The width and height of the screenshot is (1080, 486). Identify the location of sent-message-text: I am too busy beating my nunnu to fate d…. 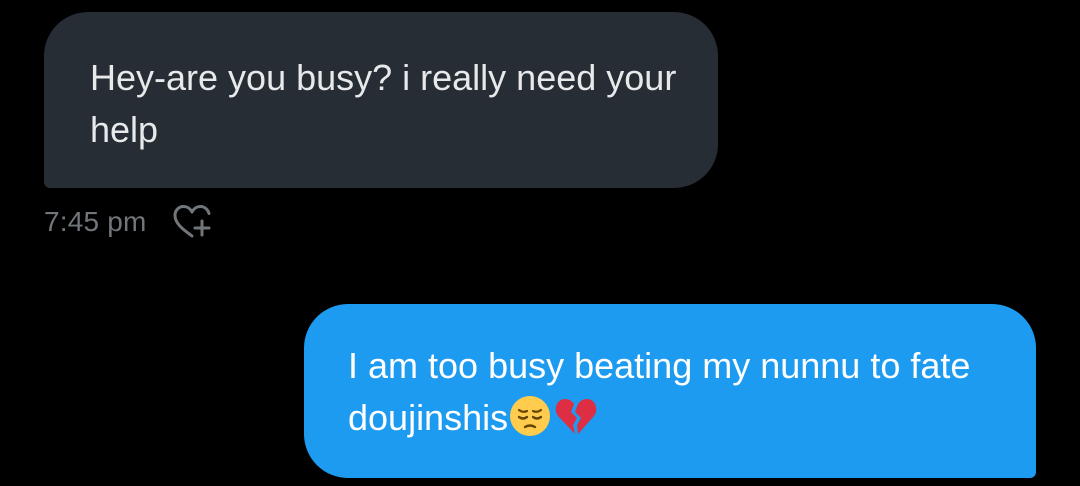
(659, 391).